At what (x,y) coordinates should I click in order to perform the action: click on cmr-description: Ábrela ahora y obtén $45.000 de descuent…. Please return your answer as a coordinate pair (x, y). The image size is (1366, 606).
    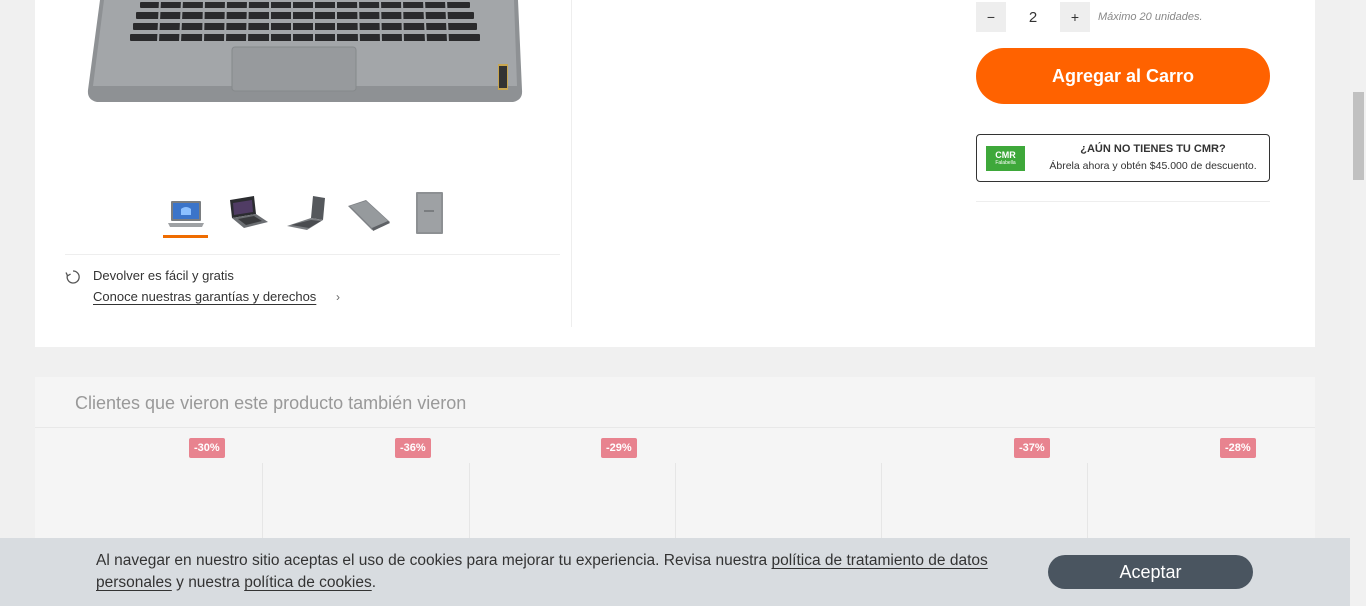
    Looking at the image, I should click on (1153, 166).